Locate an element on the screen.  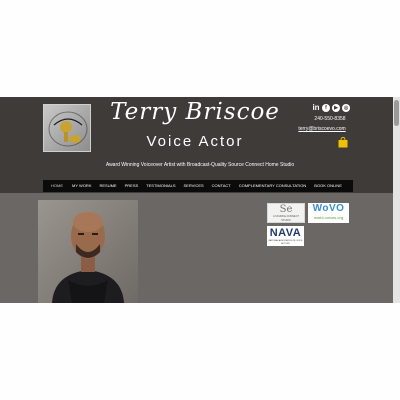
source-connect-mark: Se is located at coordinates (286, 209).